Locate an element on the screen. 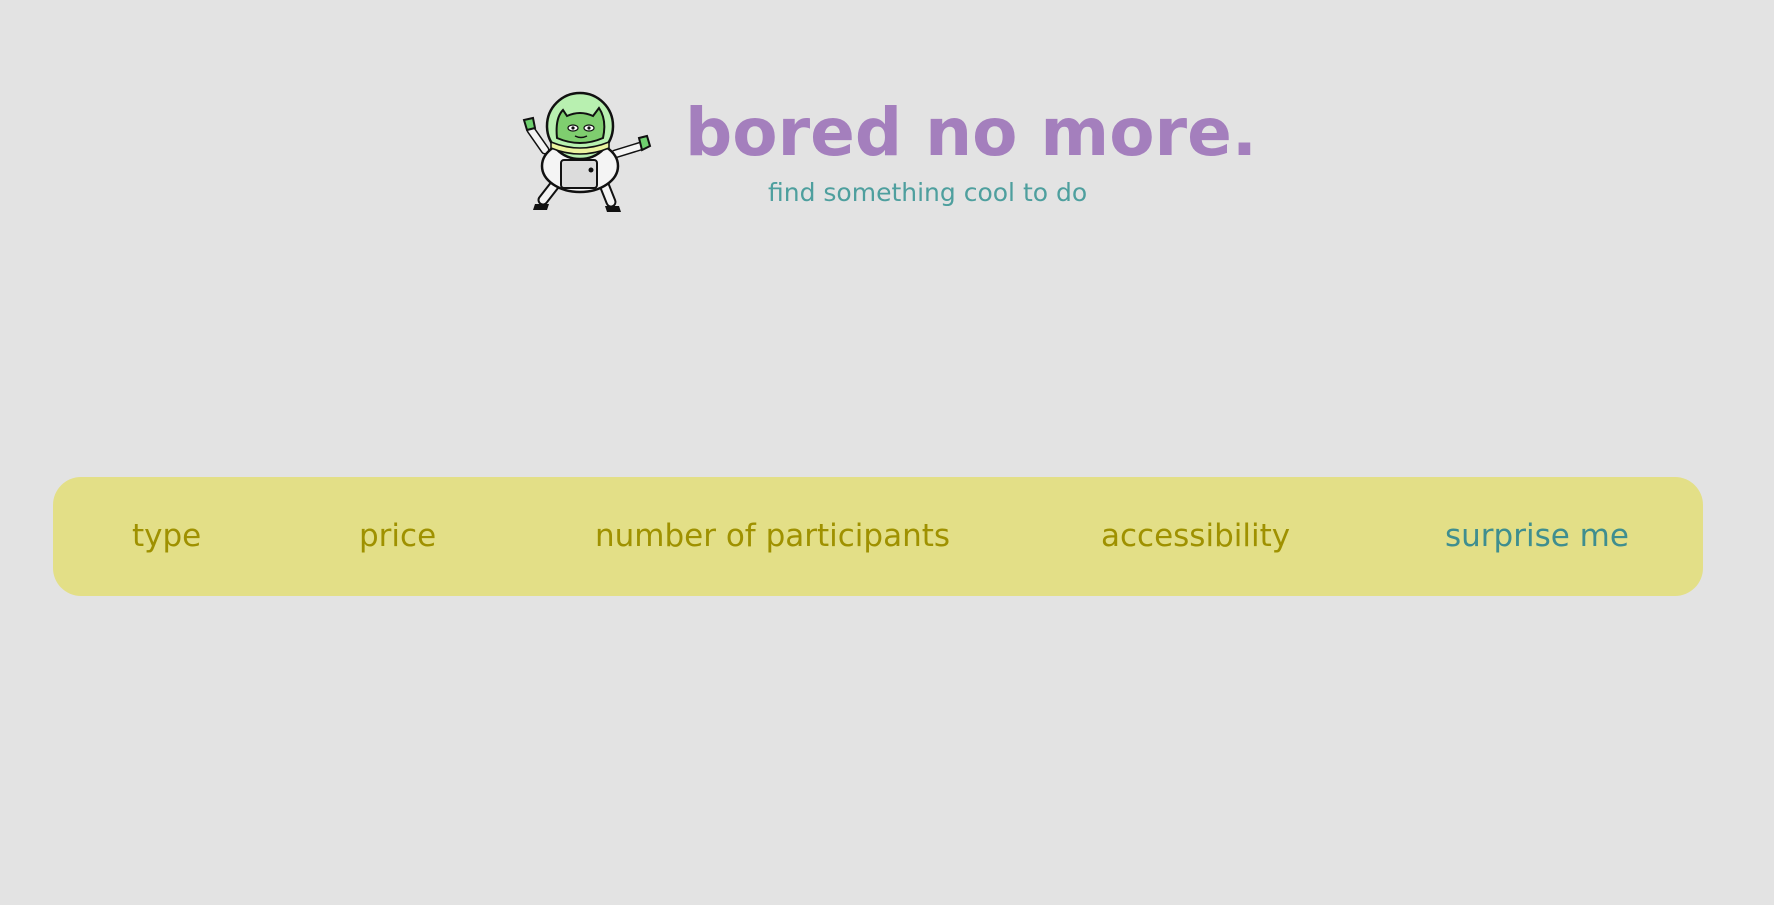  page-subtitle: find something cool to do is located at coordinates (928, 192).